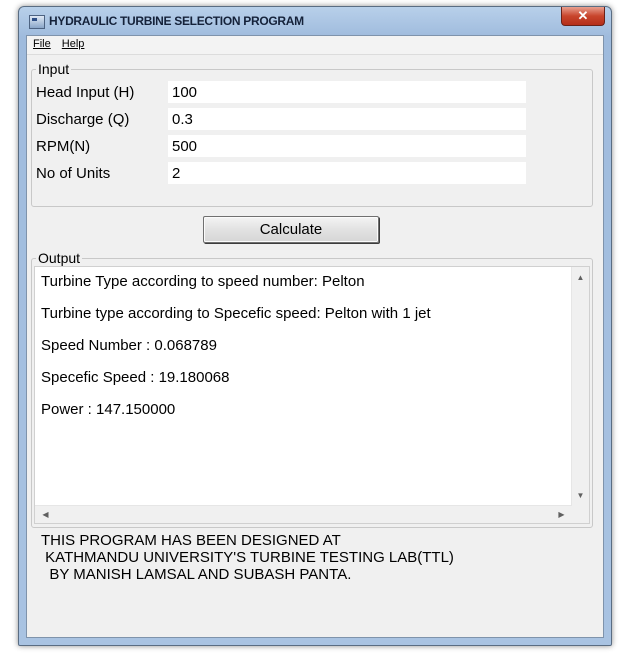 The image size is (632, 654). Describe the element at coordinates (59, 258) in the screenshot. I see `output-group-label: Output` at that location.